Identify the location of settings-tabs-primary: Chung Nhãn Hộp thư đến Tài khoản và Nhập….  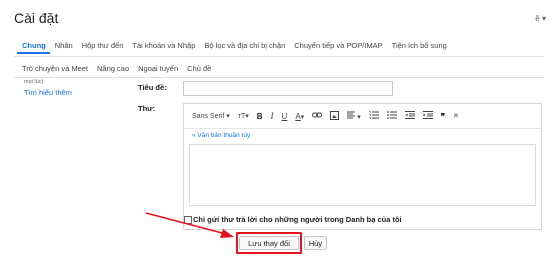
(239, 45).